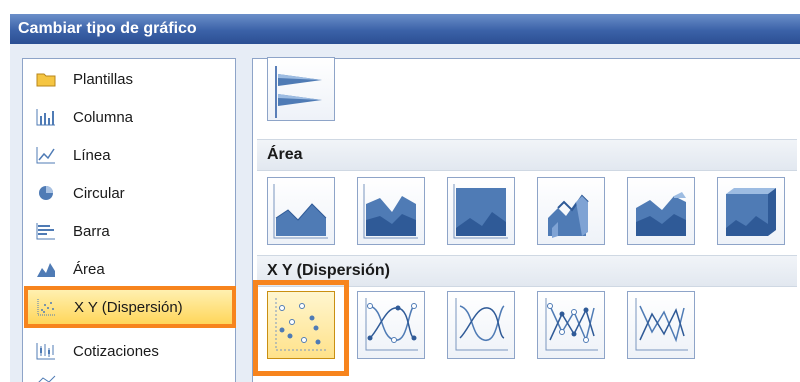  Describe the element at coordinates (46, 231) in the screenshot. I see `bar-chart-icon` at that location.